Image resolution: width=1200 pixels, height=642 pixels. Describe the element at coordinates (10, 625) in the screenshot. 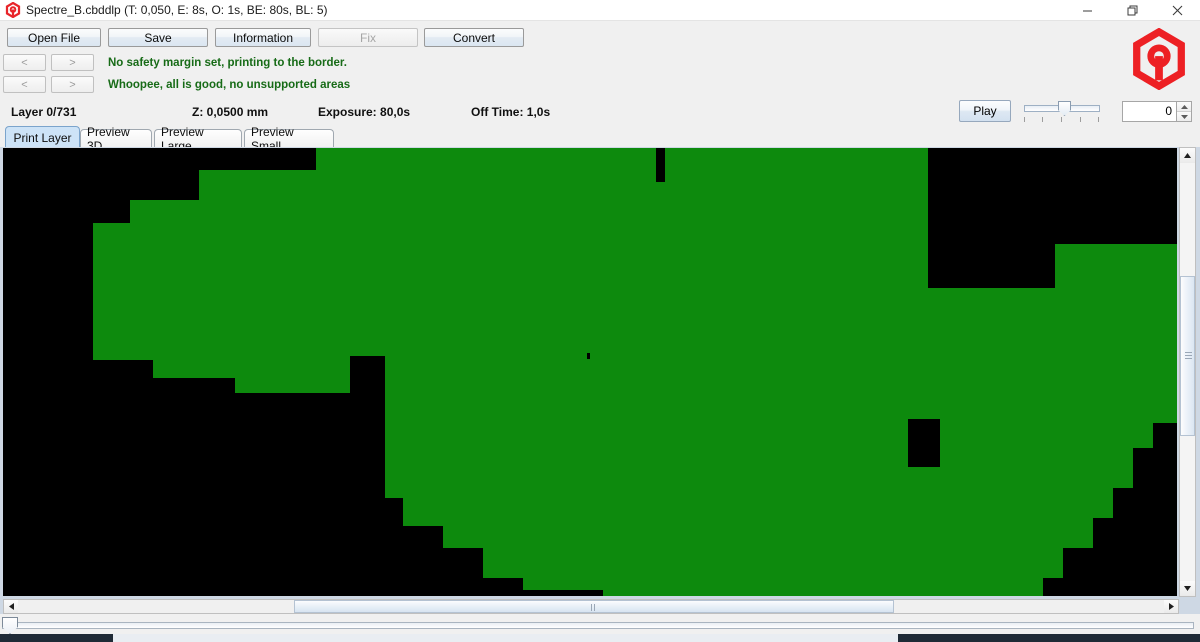

I see `layer-position-slider-thumb` at that location.